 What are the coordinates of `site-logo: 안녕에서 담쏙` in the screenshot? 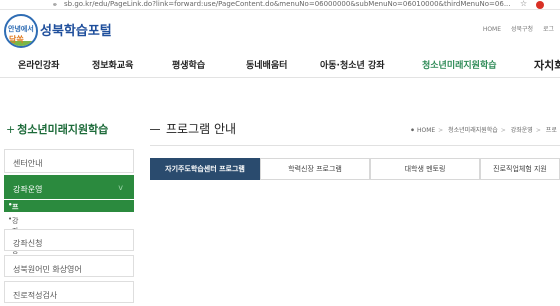 It's located at (21, 31).